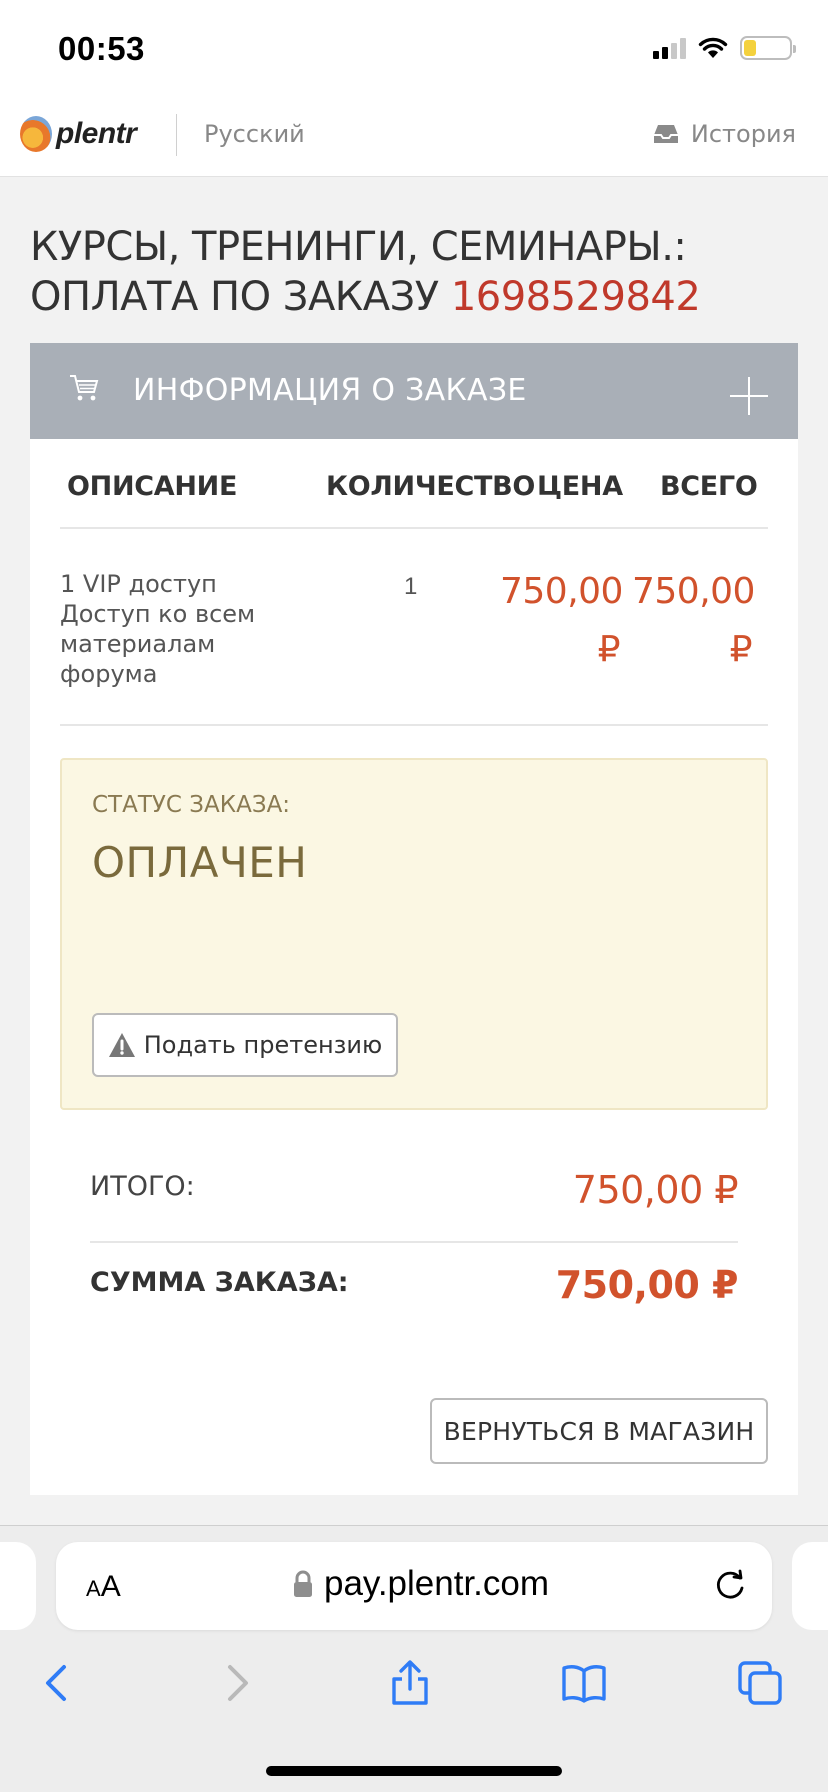 The image size is (828, 1792). I want to click on text-size-button: AA, so click(103, 1587).